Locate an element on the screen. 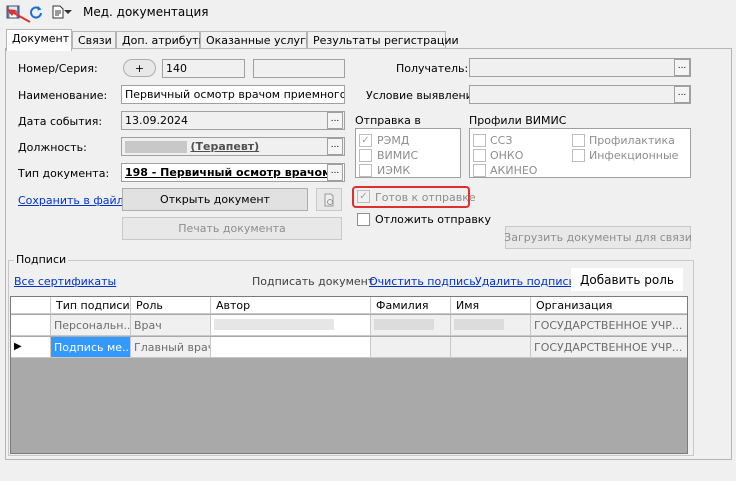 Image resolution: width=736 pixels, height=481 pixels. print-document-button: Печать документа is located at coordinates (232, 228).